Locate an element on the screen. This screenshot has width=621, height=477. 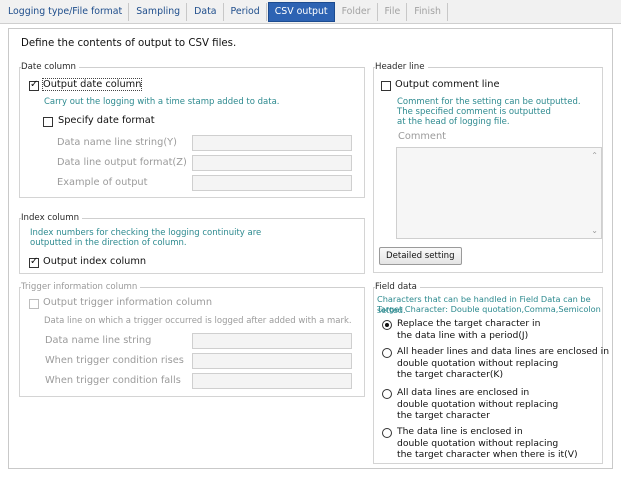
data-line-output-format-field is located at coordinates (272, 163).